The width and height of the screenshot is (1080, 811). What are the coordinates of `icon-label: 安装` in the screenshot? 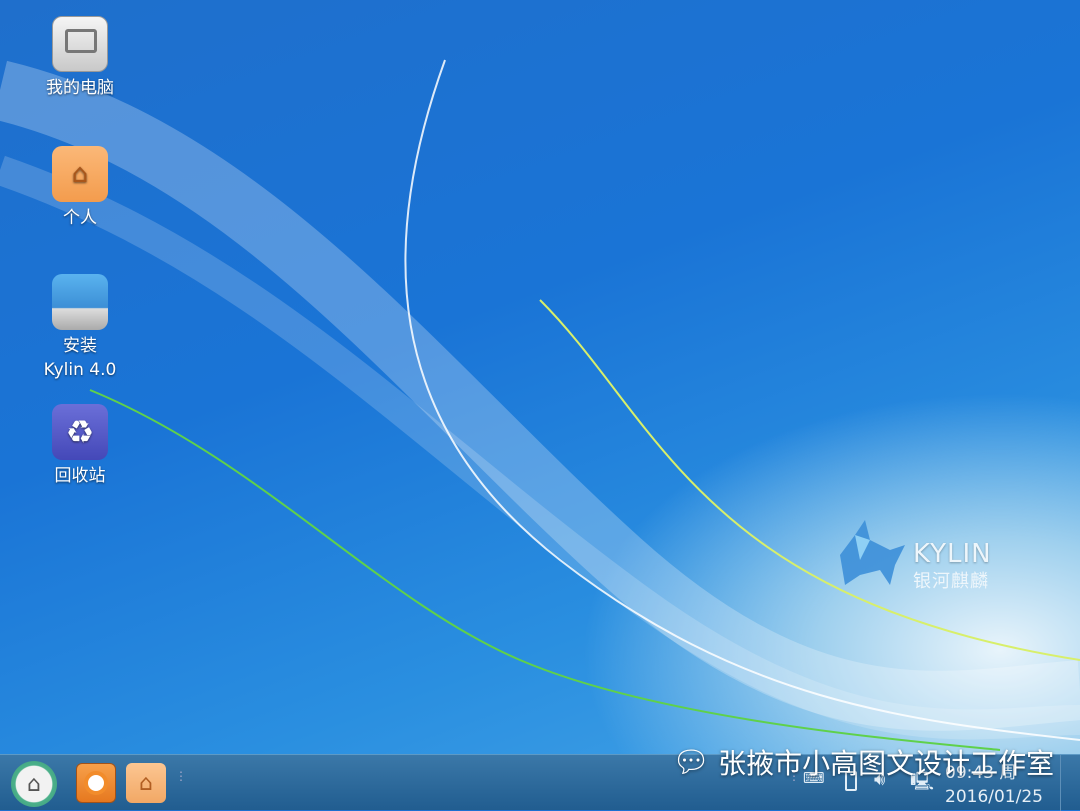 It's located at (80, 346).